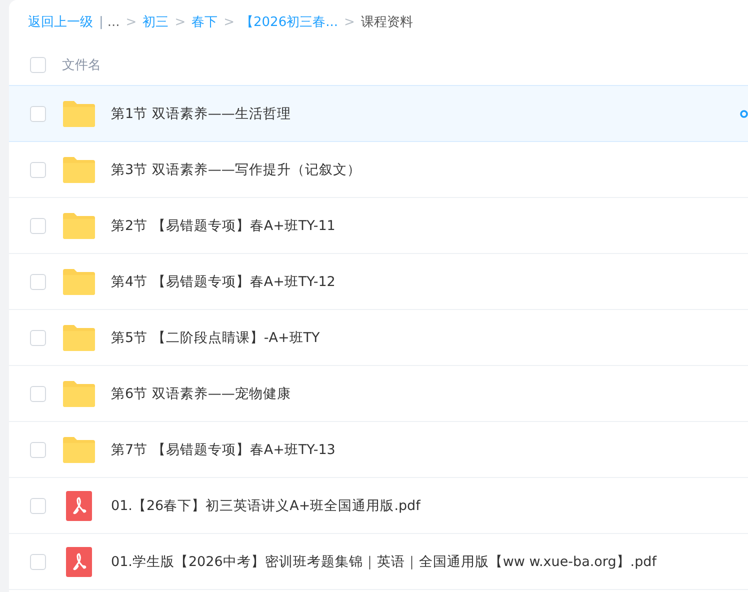 The width and height of the screenshot is (748, 592). Describe the element at coordinates (201, 393) in the screenshot. I see `file-name: 第6节 双语素养——宠物健康` at that location.